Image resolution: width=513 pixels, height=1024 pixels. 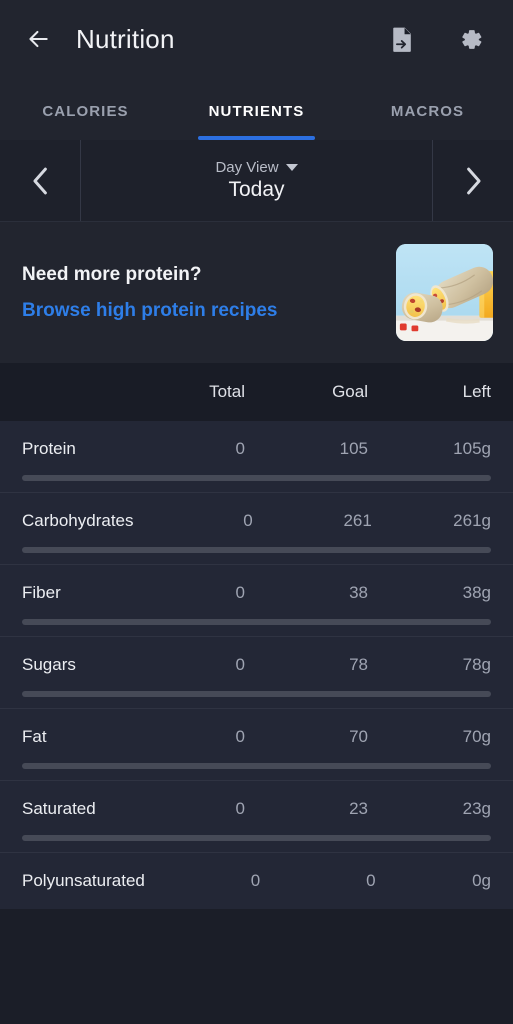 I want to click on nutrient-left: 23g, so click(x=476, y=808).